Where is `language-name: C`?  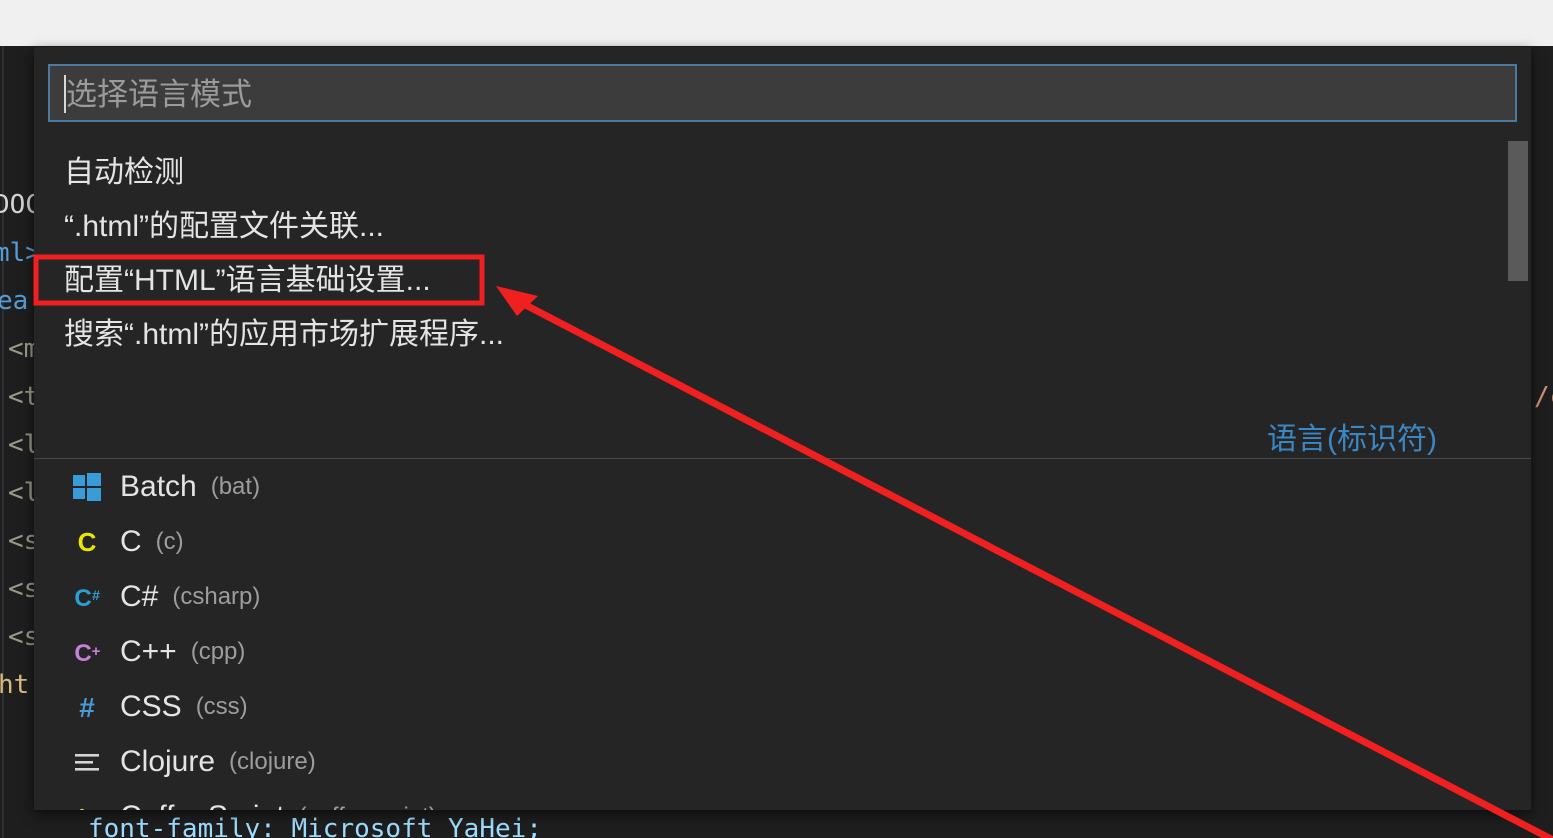
language-name: C is located at coordinates (131, 541).